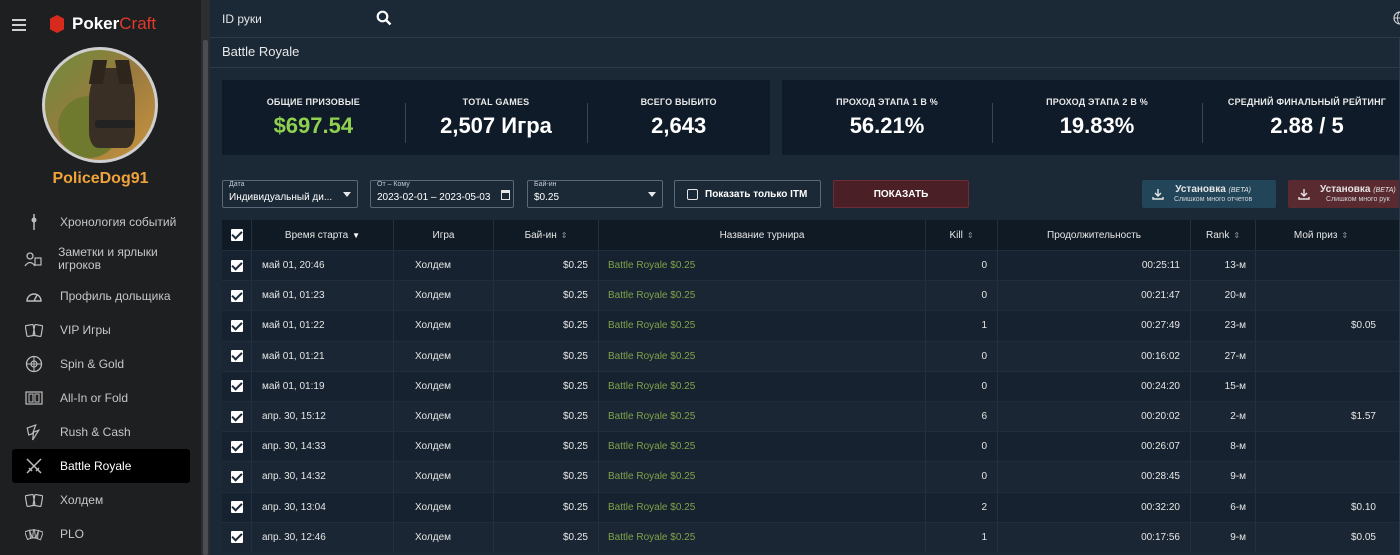  I want to click on holdem-cards-icon, so click(34, 500).